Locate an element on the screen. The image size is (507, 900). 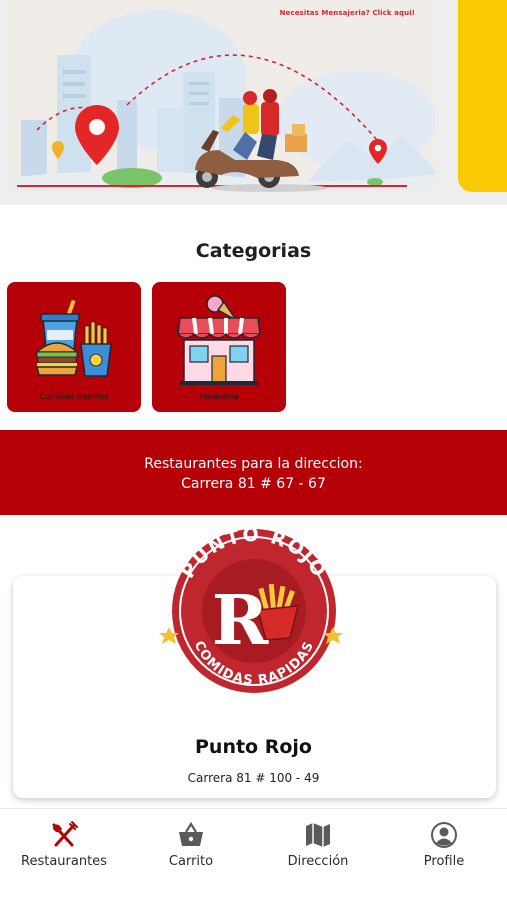
fast-food-icon is located at coordinates (73, 338).